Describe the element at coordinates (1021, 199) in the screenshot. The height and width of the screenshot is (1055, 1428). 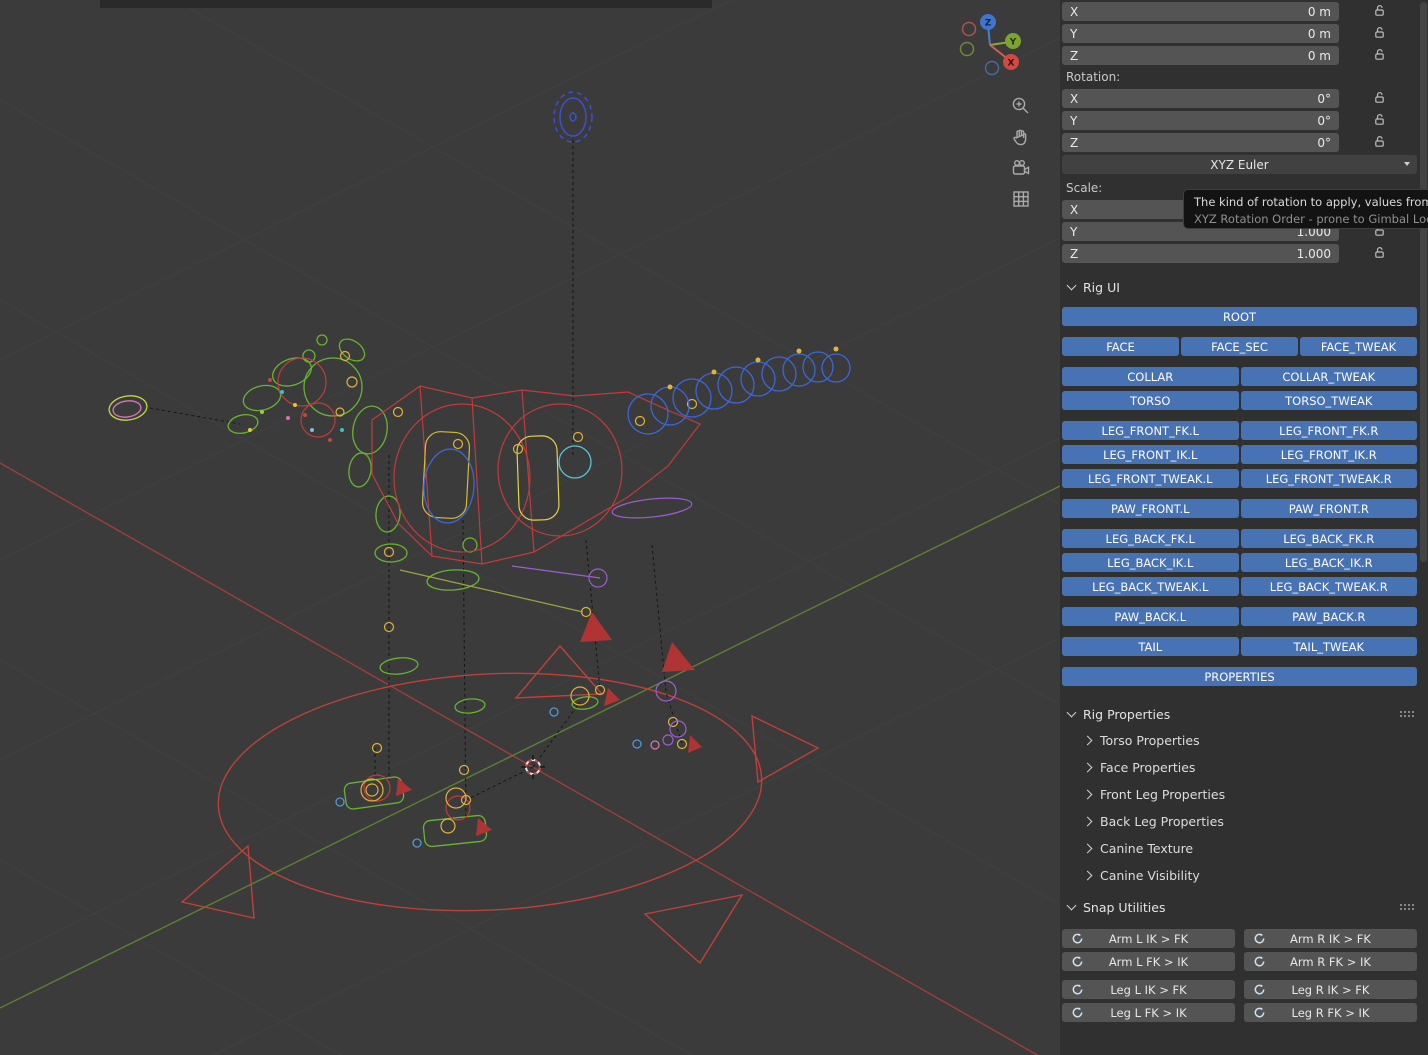
I see `grid-icon` at that location.